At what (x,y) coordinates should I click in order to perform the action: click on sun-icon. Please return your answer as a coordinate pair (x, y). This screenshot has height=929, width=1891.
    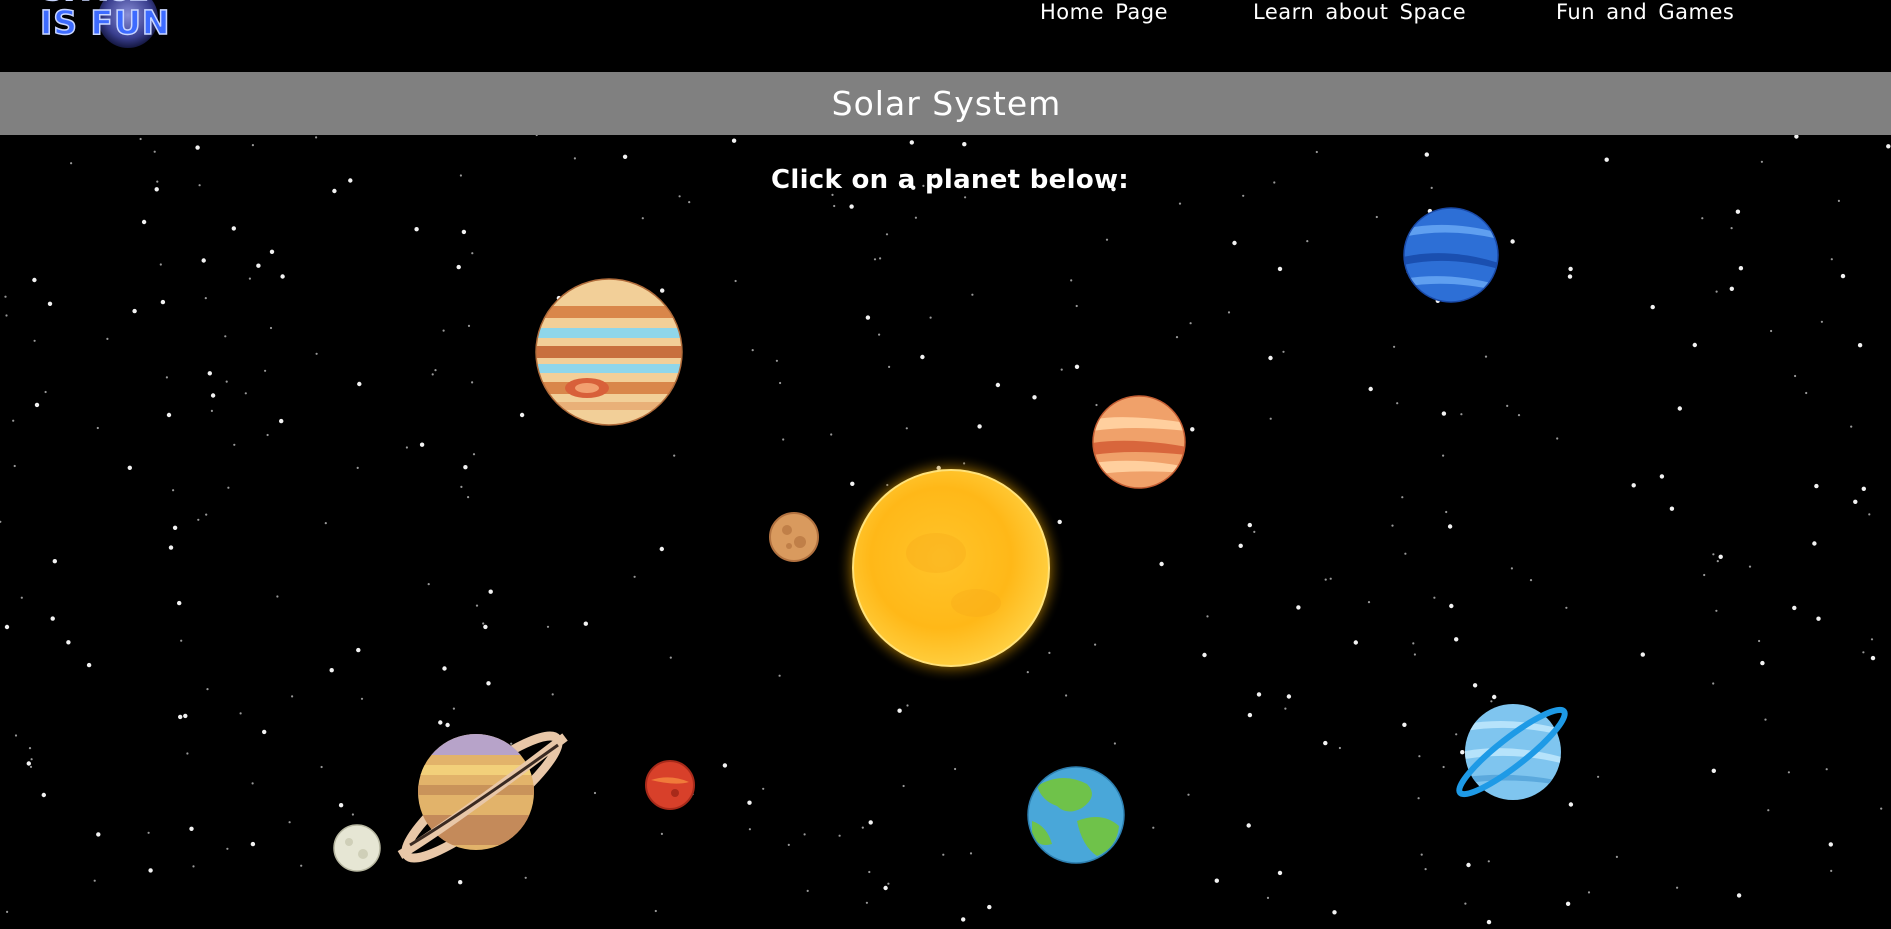
    Looking at the image, I should click on (951, 568).